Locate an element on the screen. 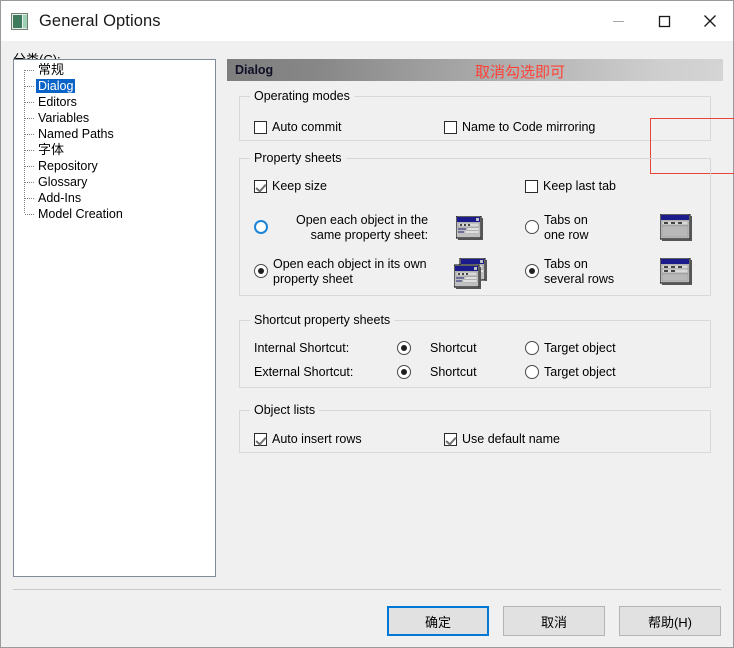 The width and height of the screenshot is (734, 648). radio-label-line1: Open each object in the is located at coordinates (362, 220).